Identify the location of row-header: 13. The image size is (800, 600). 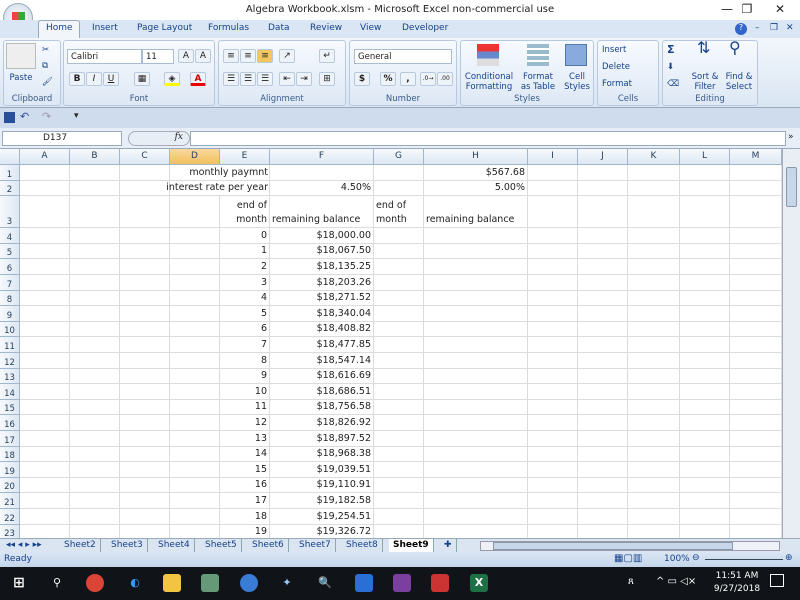
(10, 376).